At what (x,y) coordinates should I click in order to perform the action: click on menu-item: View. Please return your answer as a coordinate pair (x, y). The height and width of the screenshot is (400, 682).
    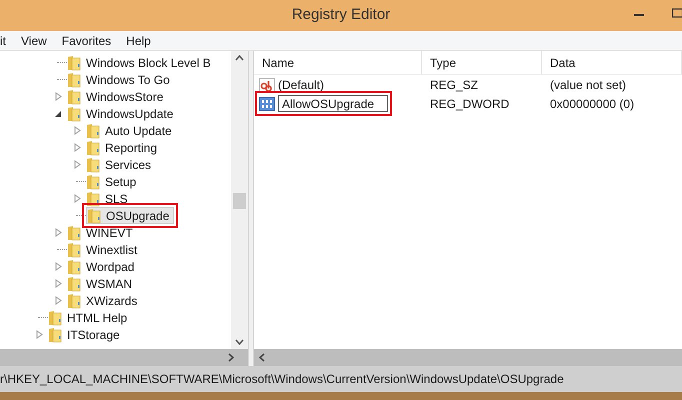
    Looking at the image, I should click on (34, 41).